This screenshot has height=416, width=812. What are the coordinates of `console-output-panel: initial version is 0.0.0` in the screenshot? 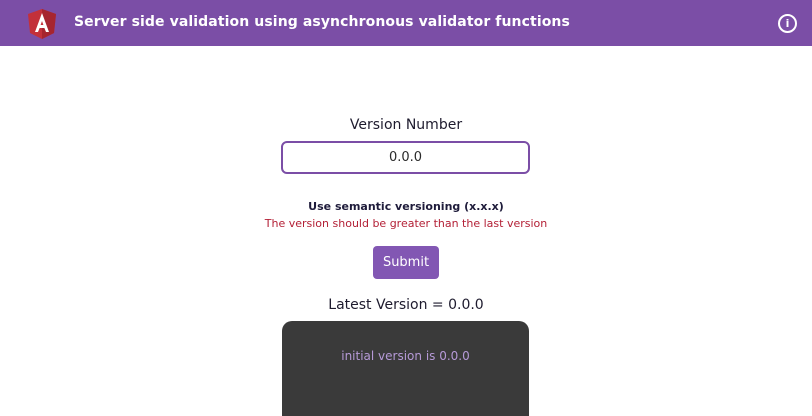 It's located at (405, 368).